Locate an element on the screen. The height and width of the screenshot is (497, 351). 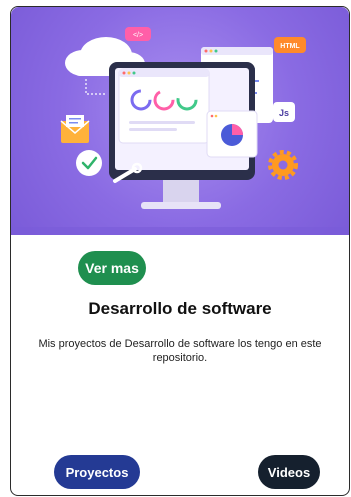
proyectos-button: Proyectos is located at coordinates (97, 472).